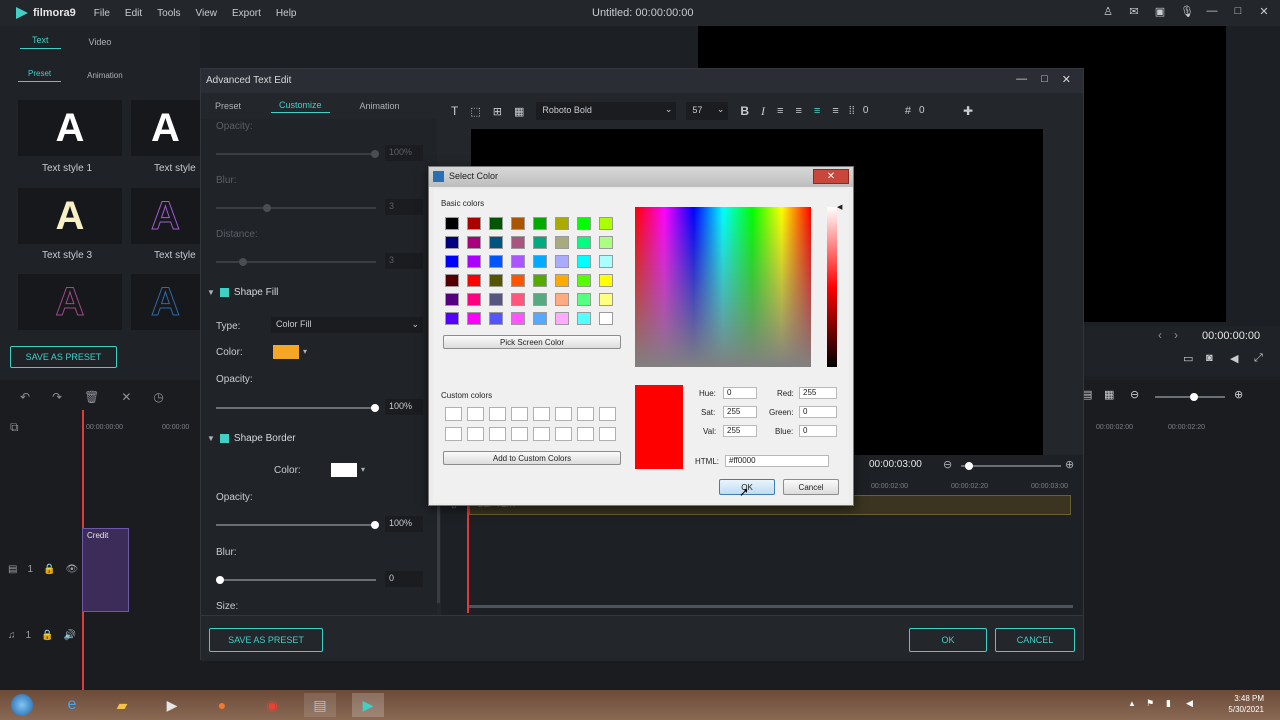 The height and width of the screenshot is (720, 1280). I want to click on maximize-icon: □, so click(1238, 11).